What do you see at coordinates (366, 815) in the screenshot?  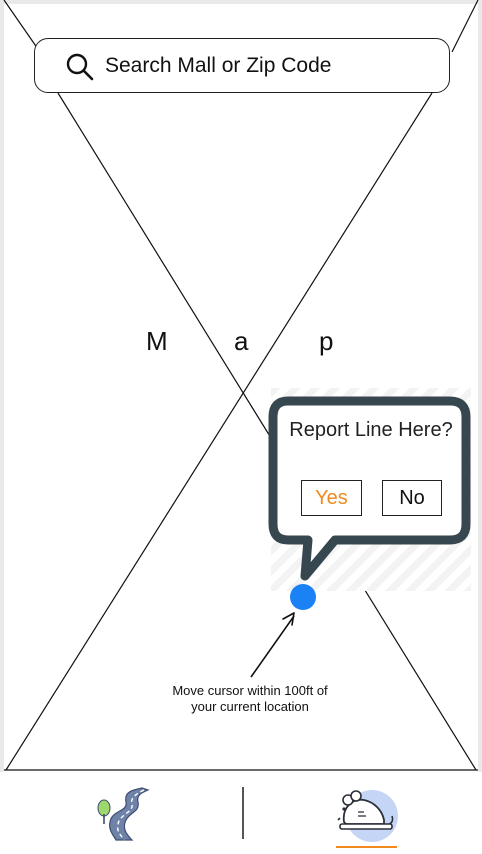 I see `mouse-icon` at bounding box center [366, 815].